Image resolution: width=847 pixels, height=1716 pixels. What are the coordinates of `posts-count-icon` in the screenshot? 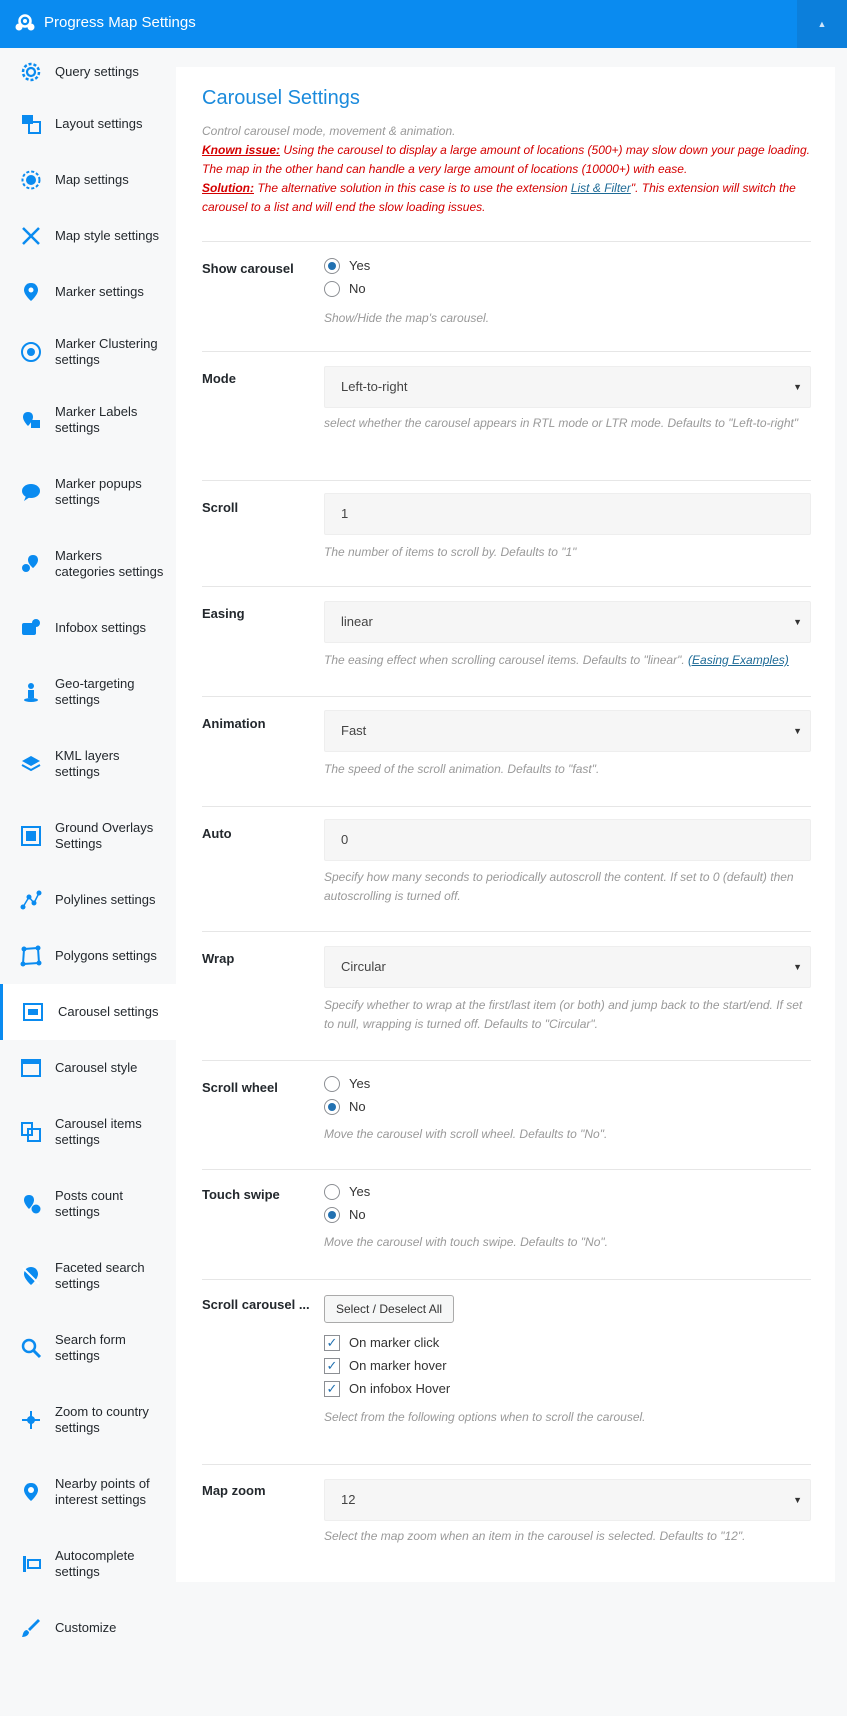 It's located at (32, 1204).